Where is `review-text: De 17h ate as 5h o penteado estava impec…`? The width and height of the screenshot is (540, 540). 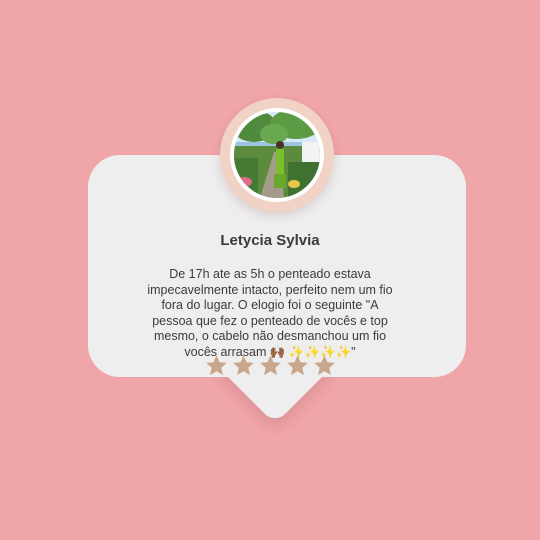 review-text: De 17h ate as 5h o penteado estava impec… is located at coordinates (270, 313).